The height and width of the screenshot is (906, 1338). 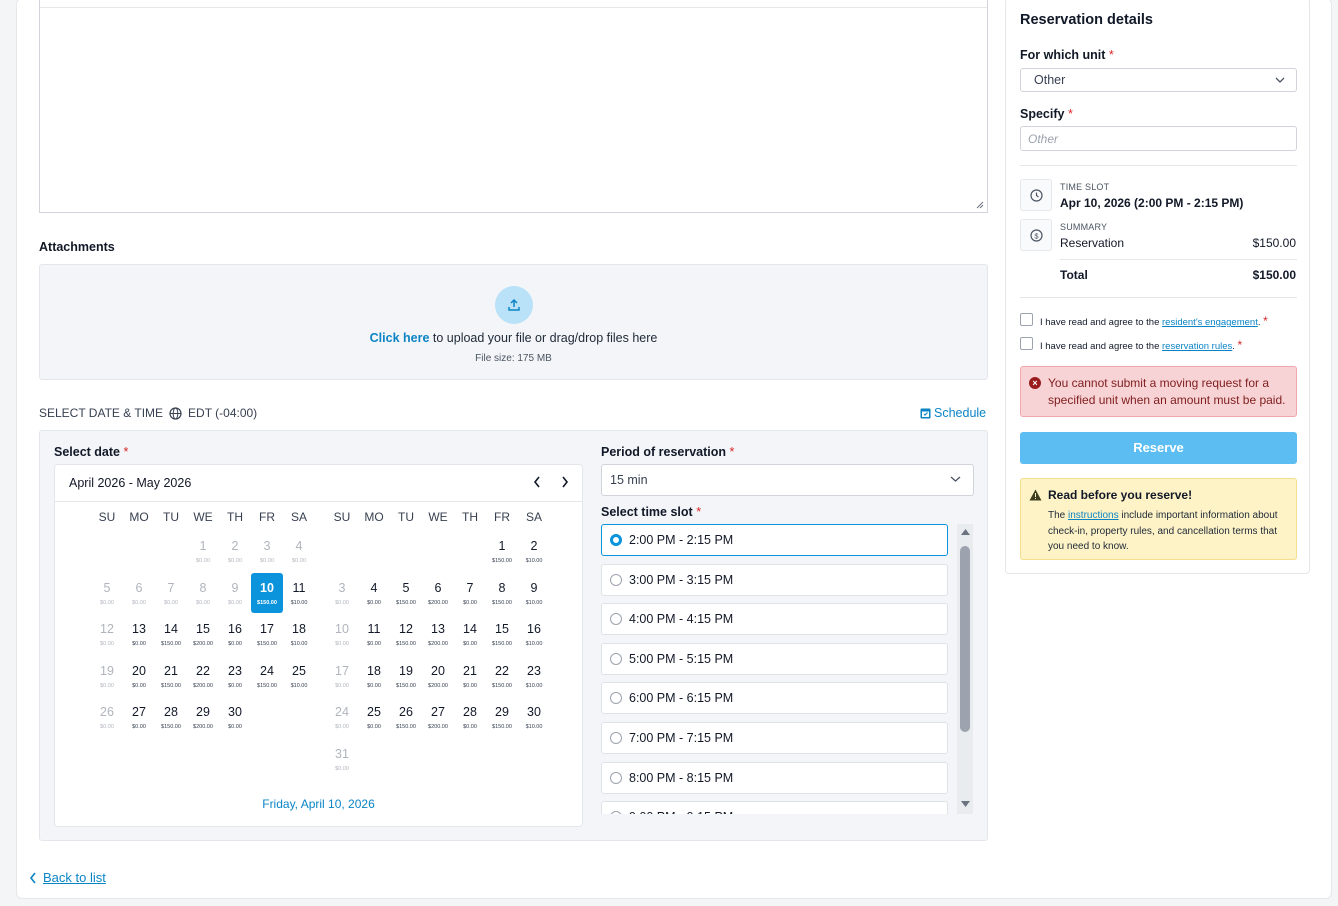 What do you see at coordinates (1158, 448) in the screenshot?
I see `reserve-button: Reserve` at bounding box center [1158, 448].